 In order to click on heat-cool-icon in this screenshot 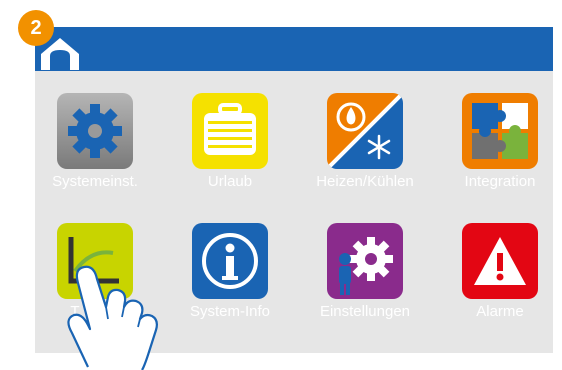, I will do `click(365, 131)`.